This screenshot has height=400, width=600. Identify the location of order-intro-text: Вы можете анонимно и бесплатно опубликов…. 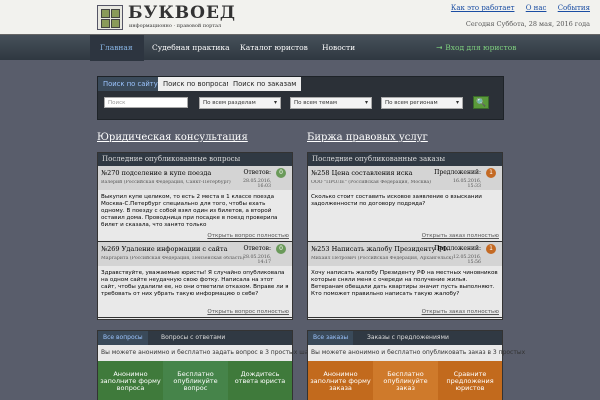
(418, 352).